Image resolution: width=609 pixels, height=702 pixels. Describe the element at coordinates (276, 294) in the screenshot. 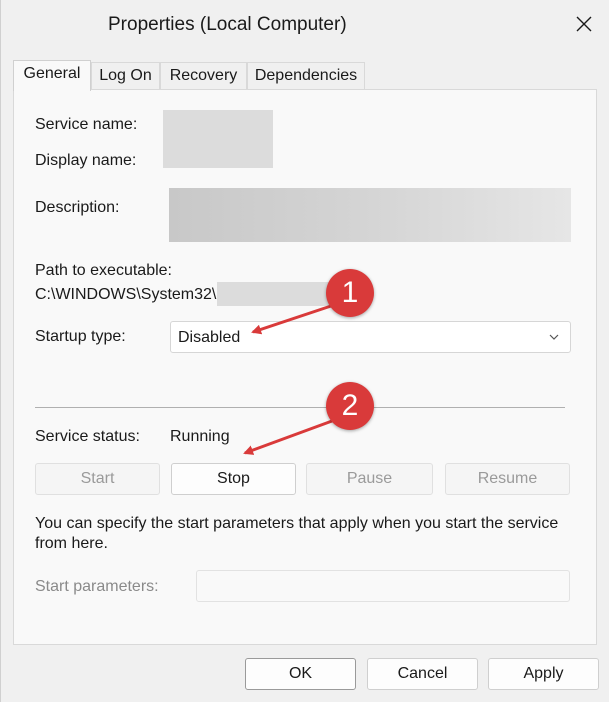

I see `redacted-path` at that location.